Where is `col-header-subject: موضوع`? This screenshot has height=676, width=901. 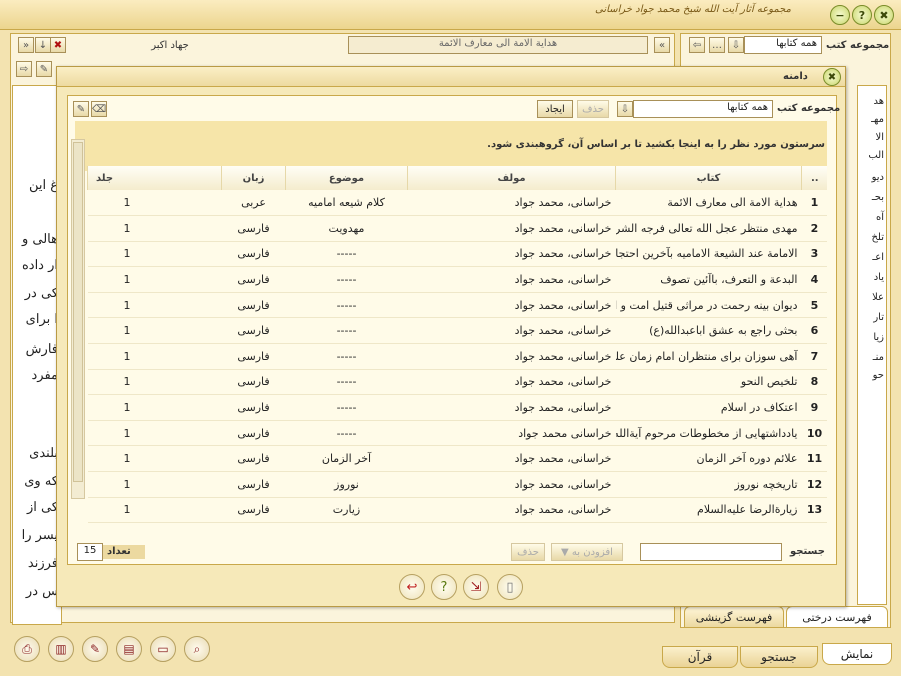
col-header-subject: موضوع is located at coordinates (346, 178).